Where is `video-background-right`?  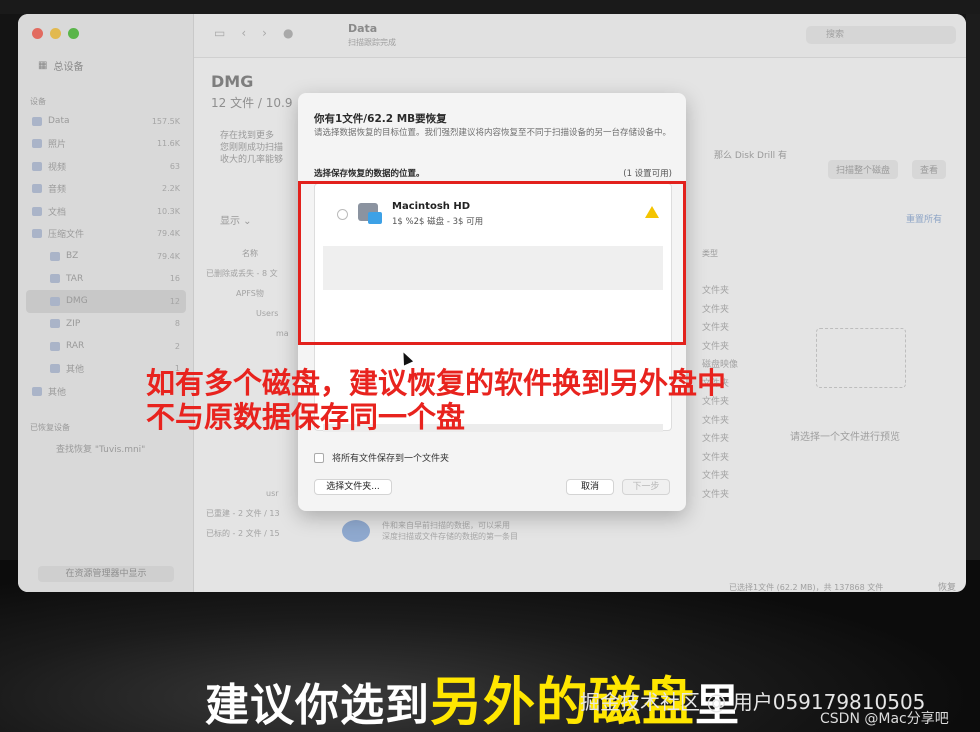 video-background-right is located at coordinates (973, 304).